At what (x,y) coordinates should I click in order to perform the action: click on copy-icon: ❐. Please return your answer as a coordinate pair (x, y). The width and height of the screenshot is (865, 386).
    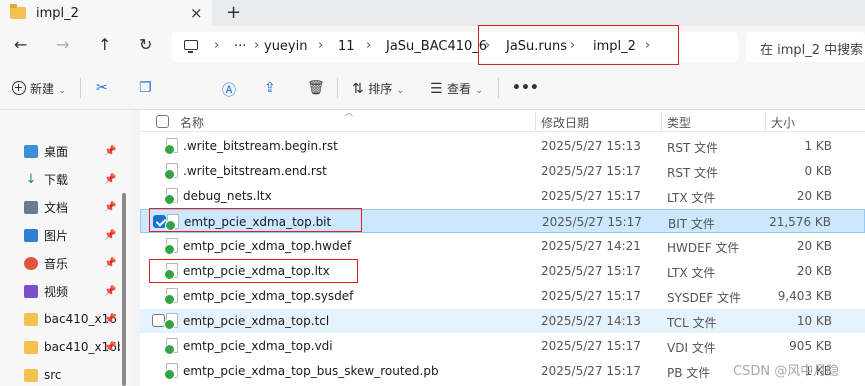
    Looking at the image, I should click on (145, 88).